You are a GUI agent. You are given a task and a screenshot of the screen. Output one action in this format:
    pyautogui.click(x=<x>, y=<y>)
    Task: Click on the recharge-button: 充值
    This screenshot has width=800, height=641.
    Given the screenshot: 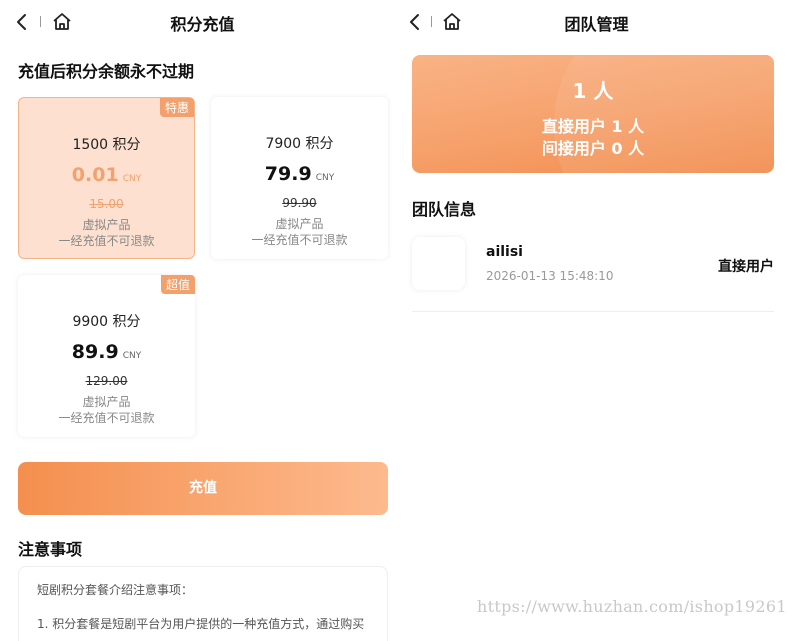 What is the action you would take?
    pyautogui.click(x=203, y=488)
    